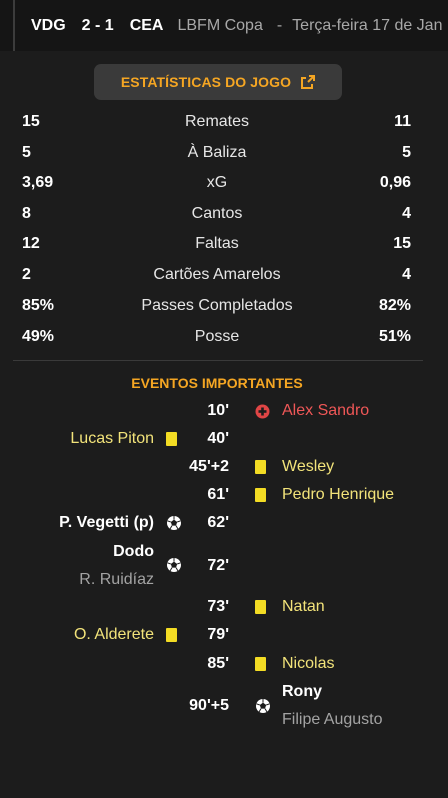  Describe the element at coordinates (217, 152) in the screenshot. I see `stat-label: À Baliza` at that location.